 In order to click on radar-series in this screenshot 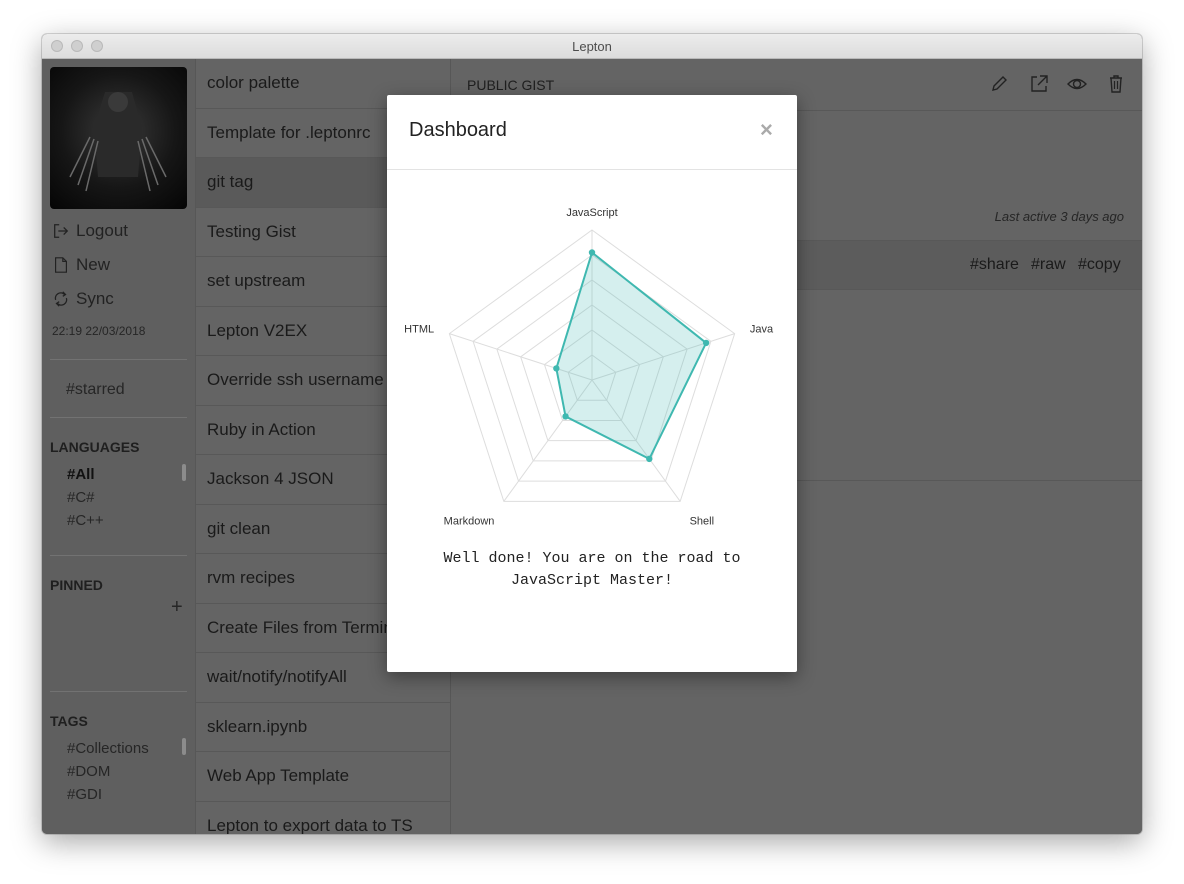, I will do `click(631, 356)`.